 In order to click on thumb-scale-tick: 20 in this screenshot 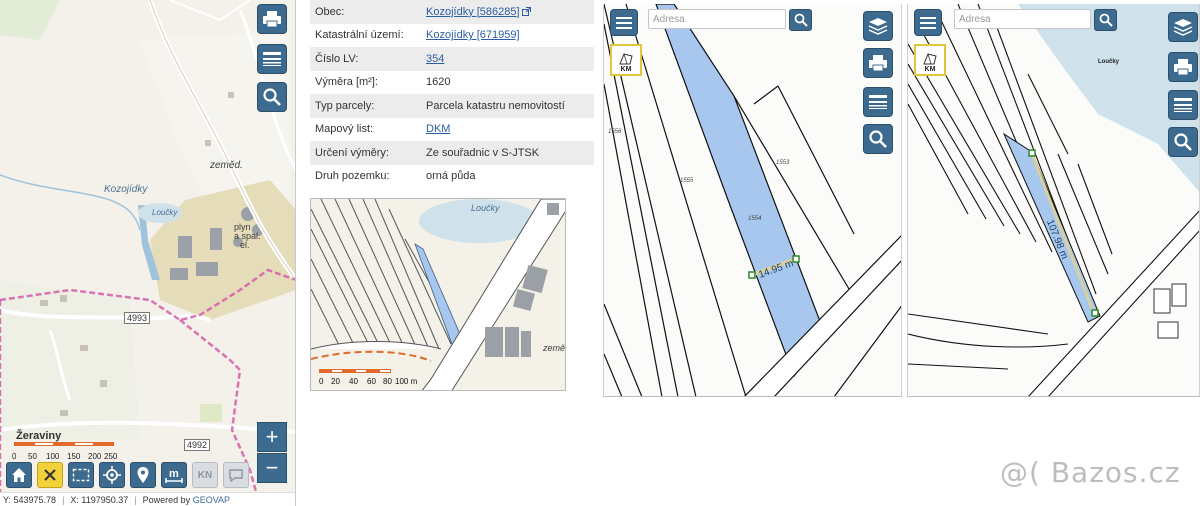, I will do `click(335, 381)`.